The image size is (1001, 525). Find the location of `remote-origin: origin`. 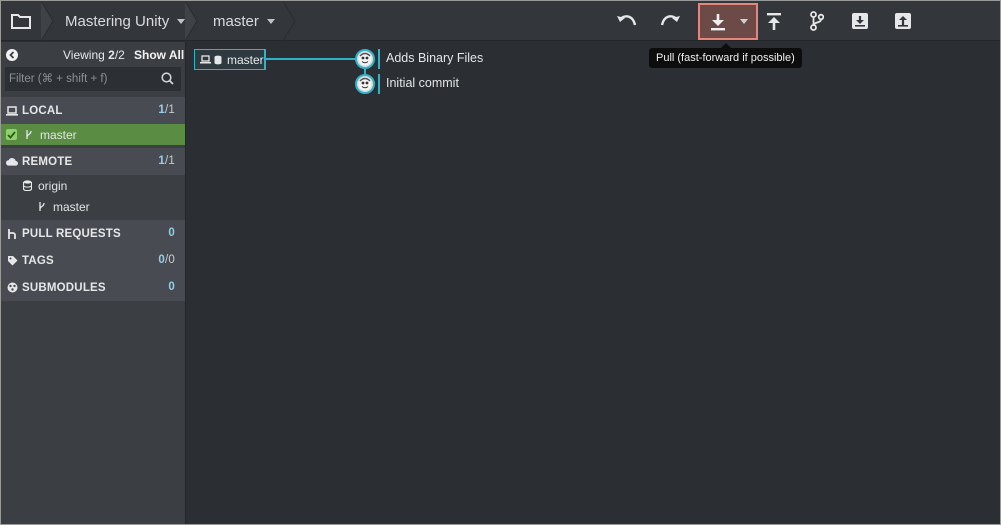

remote-origin: origin is located at coordinates (93, 185).